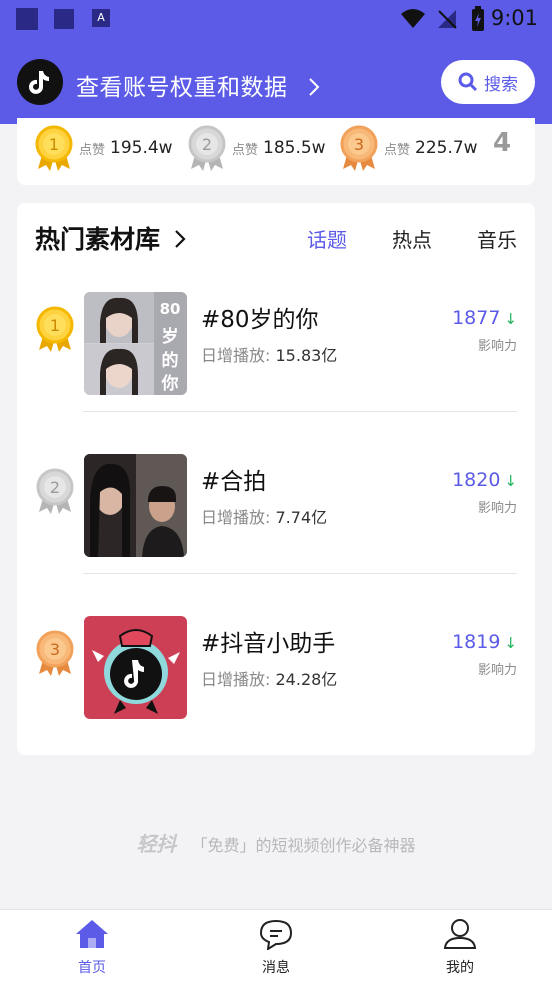 The height and width of the screenshot is (984, 552). Describe the element at coordinates (101, 18) in the screenshot. I see `app-notification-icon: A` at that location.